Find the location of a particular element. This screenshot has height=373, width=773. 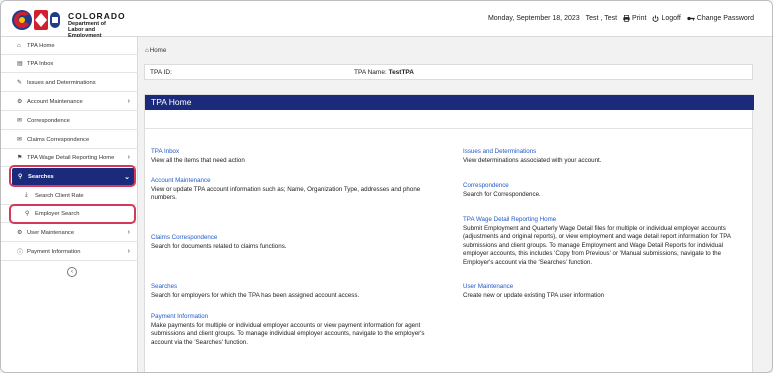

sidebar-item-claims-correspondence: ✉ Claims Correspondence is located at coordinates (69, 140).